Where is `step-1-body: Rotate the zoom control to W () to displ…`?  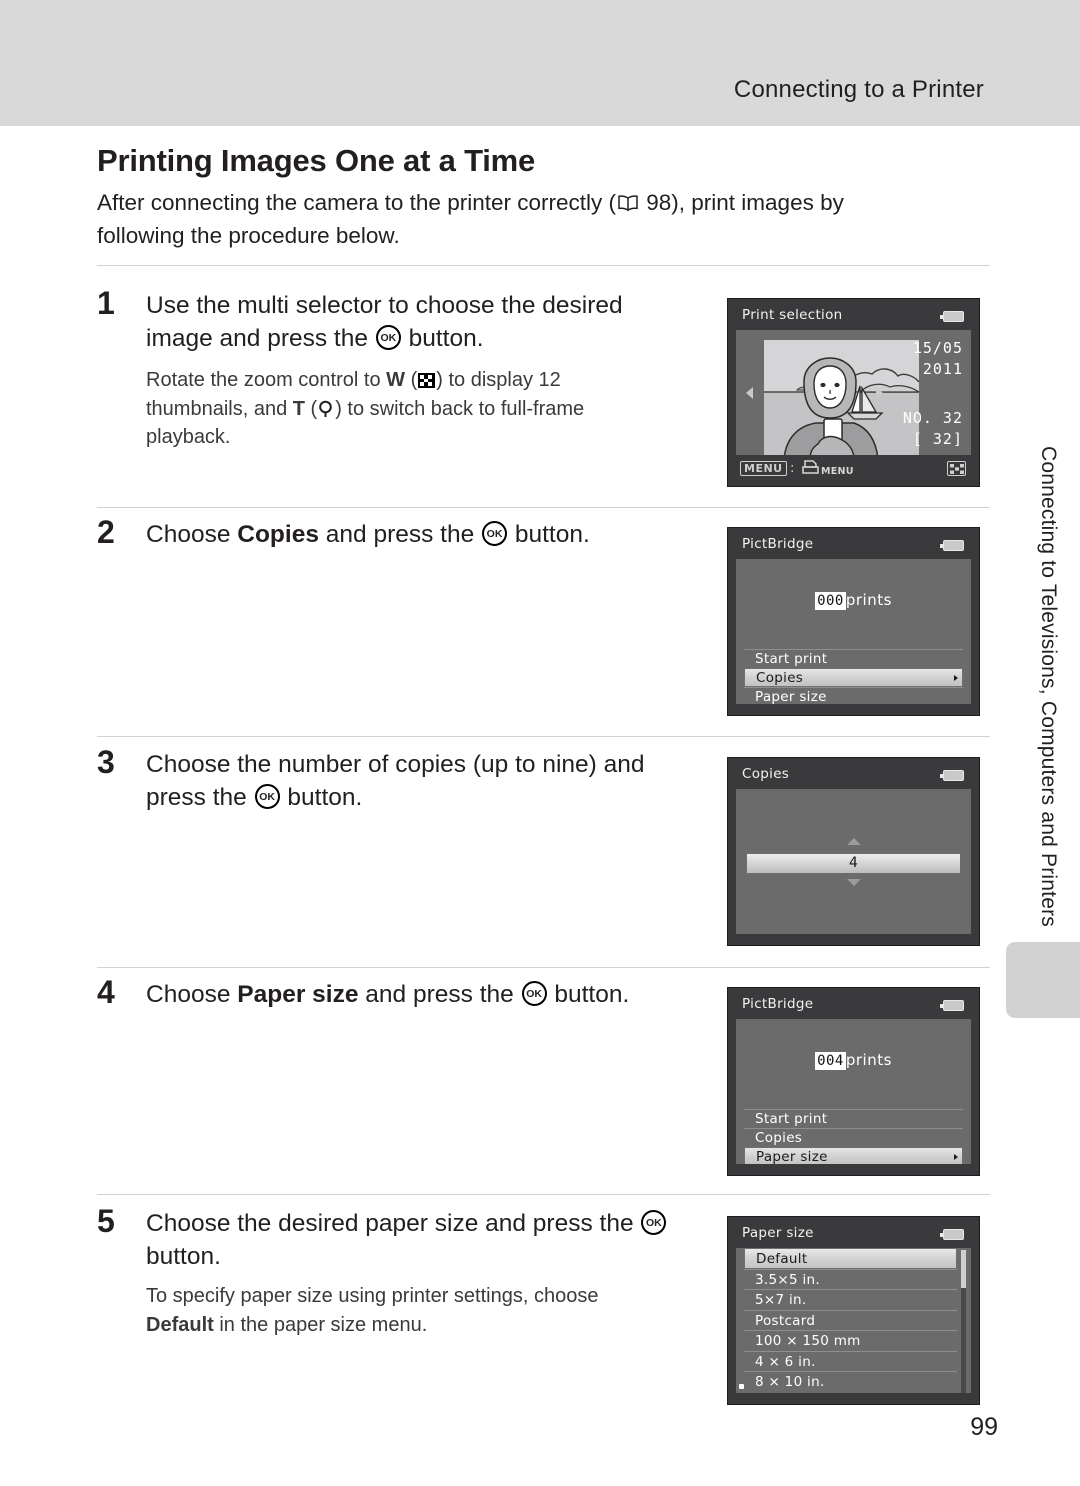 step-1-body: Rotate the zoom control to W () to displ… is located at coordinates (365, 408).